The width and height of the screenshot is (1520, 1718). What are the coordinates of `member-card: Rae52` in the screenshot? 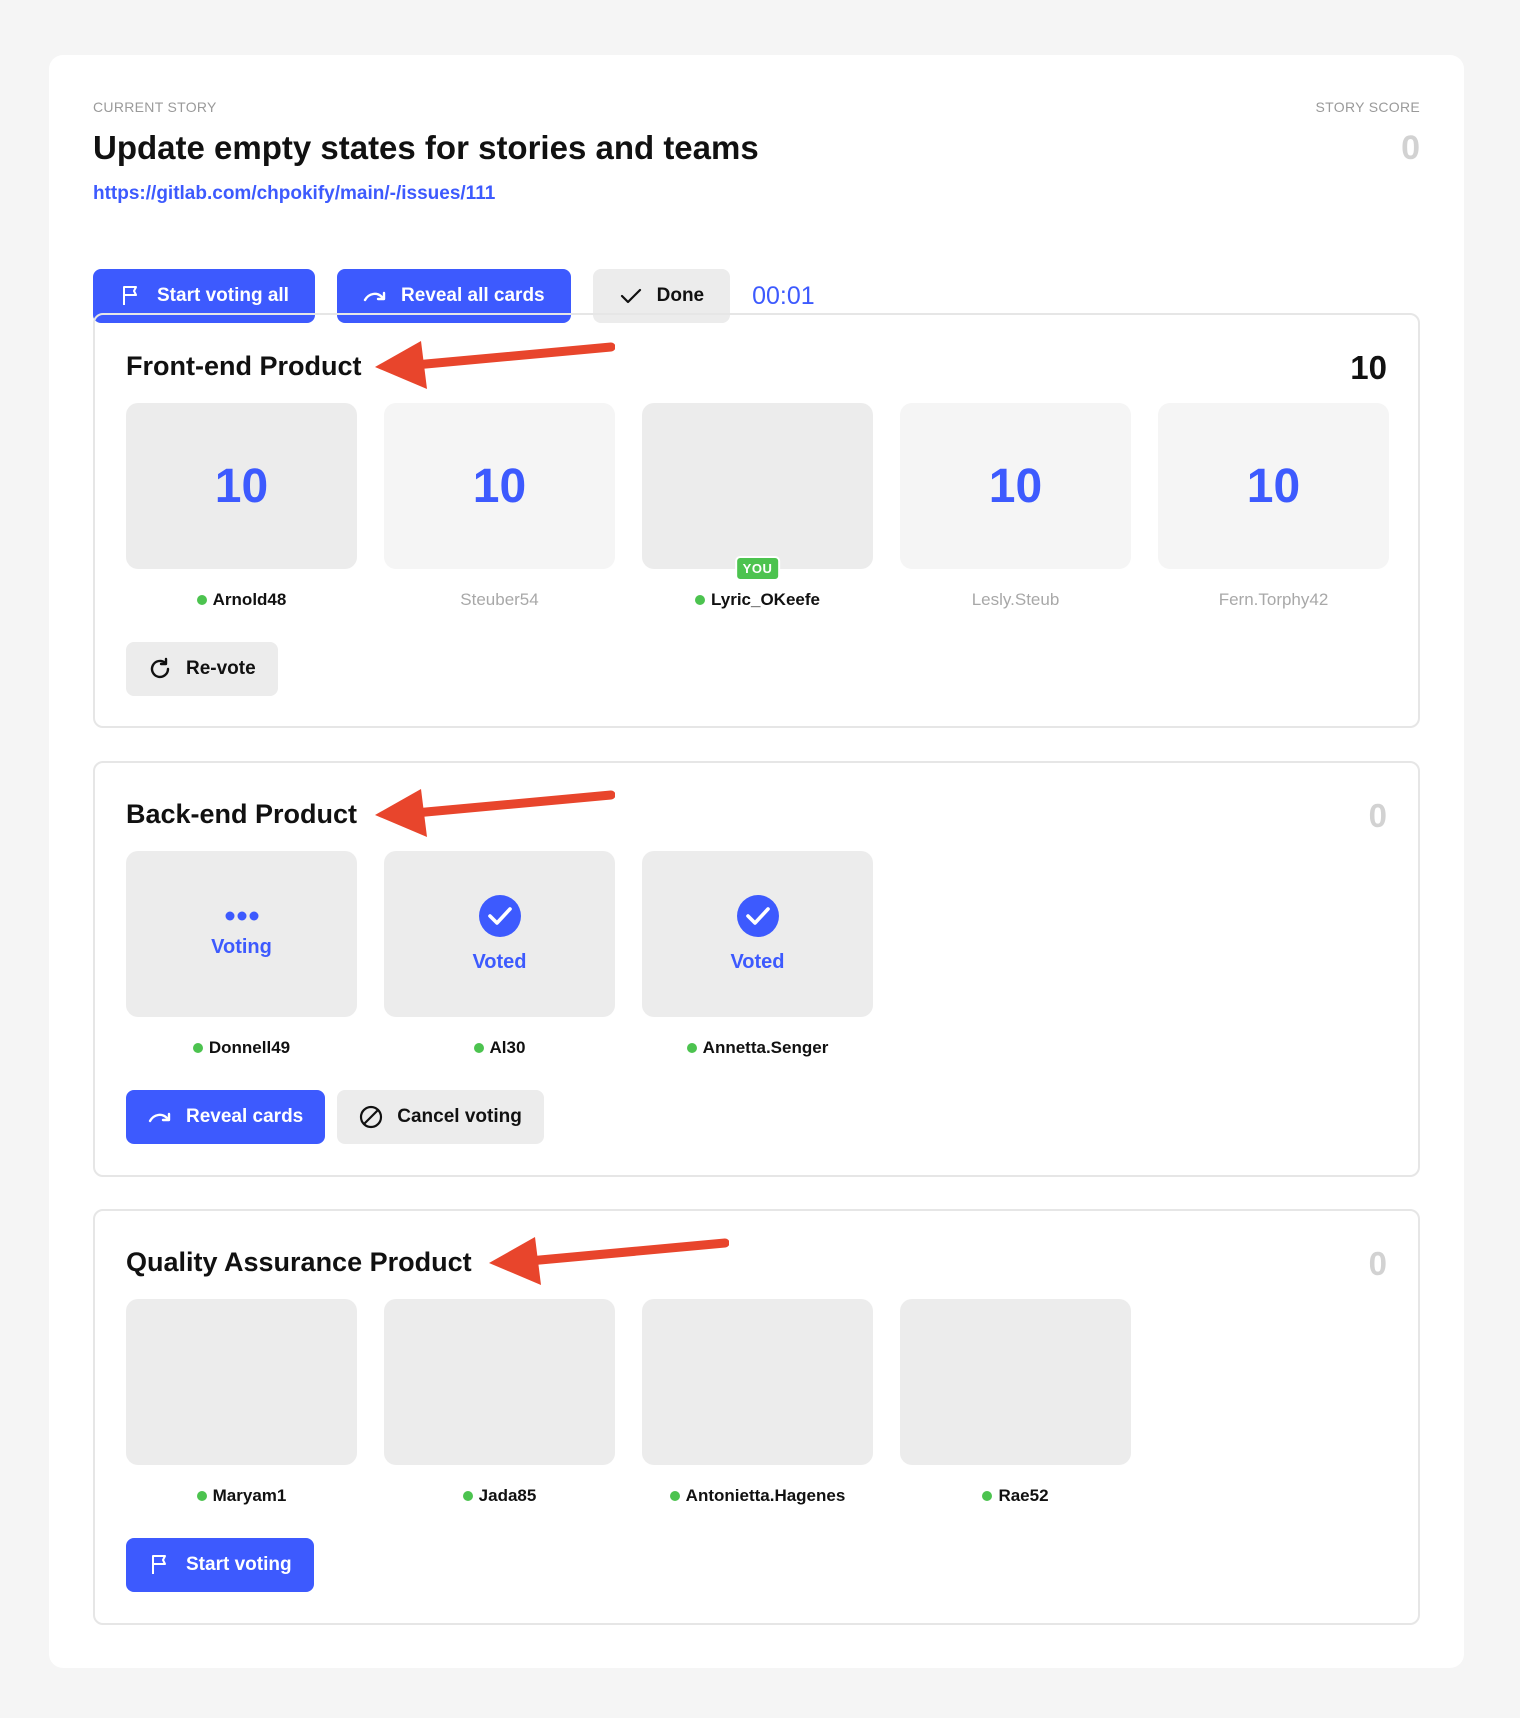 It's located at (1015, 1402).